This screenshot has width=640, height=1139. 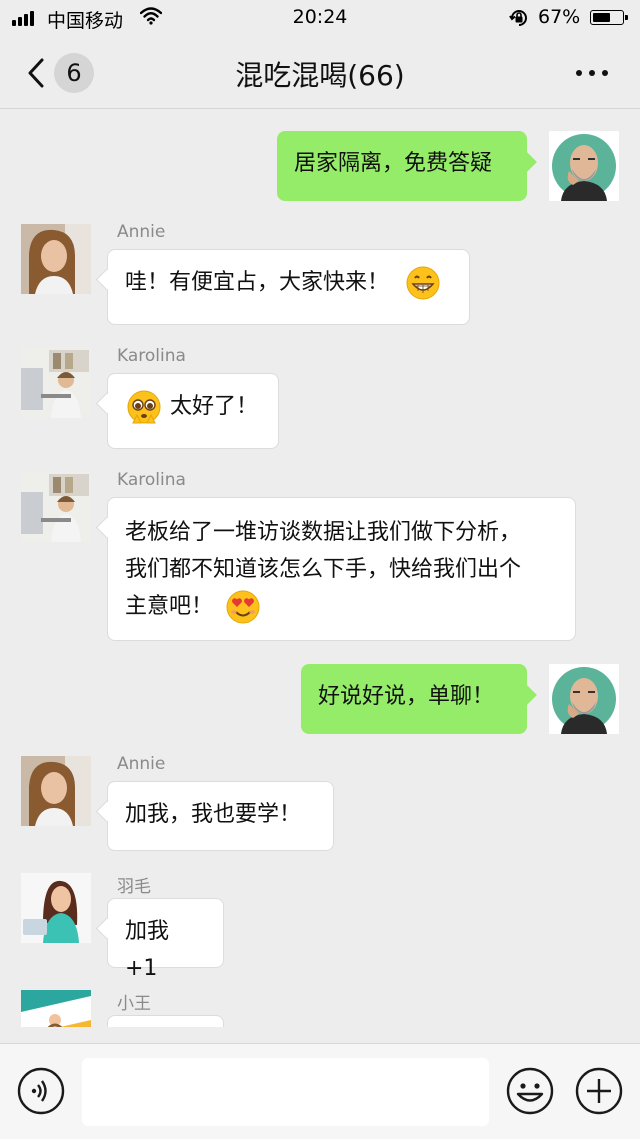 I want to click on chat-header: 6 混吃混喝(66), so click(x=320, y=72).